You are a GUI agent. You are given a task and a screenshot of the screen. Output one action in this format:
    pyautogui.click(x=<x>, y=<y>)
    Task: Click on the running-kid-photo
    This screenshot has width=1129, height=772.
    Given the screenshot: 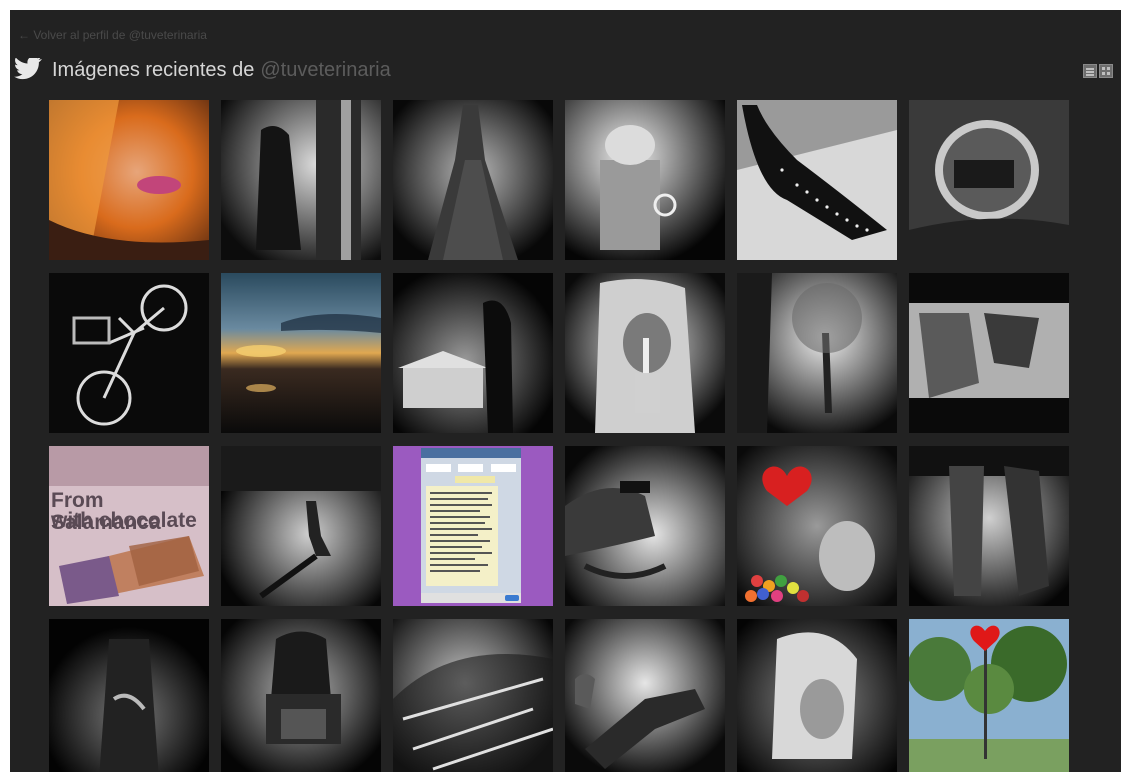 What is the action you would take?
    pyautogui.click(x=301, y=526)
    